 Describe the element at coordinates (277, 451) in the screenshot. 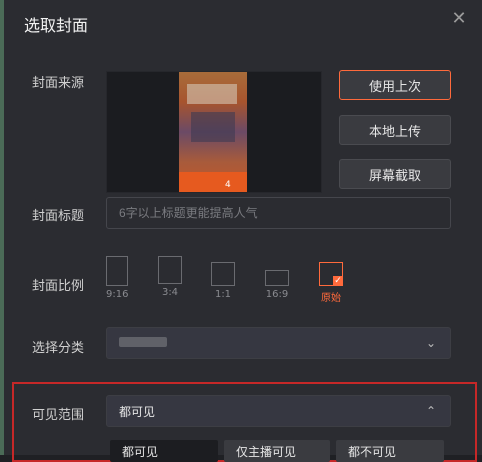

I see `visibility-option-streamer-only: 仅主播可见` at that location.